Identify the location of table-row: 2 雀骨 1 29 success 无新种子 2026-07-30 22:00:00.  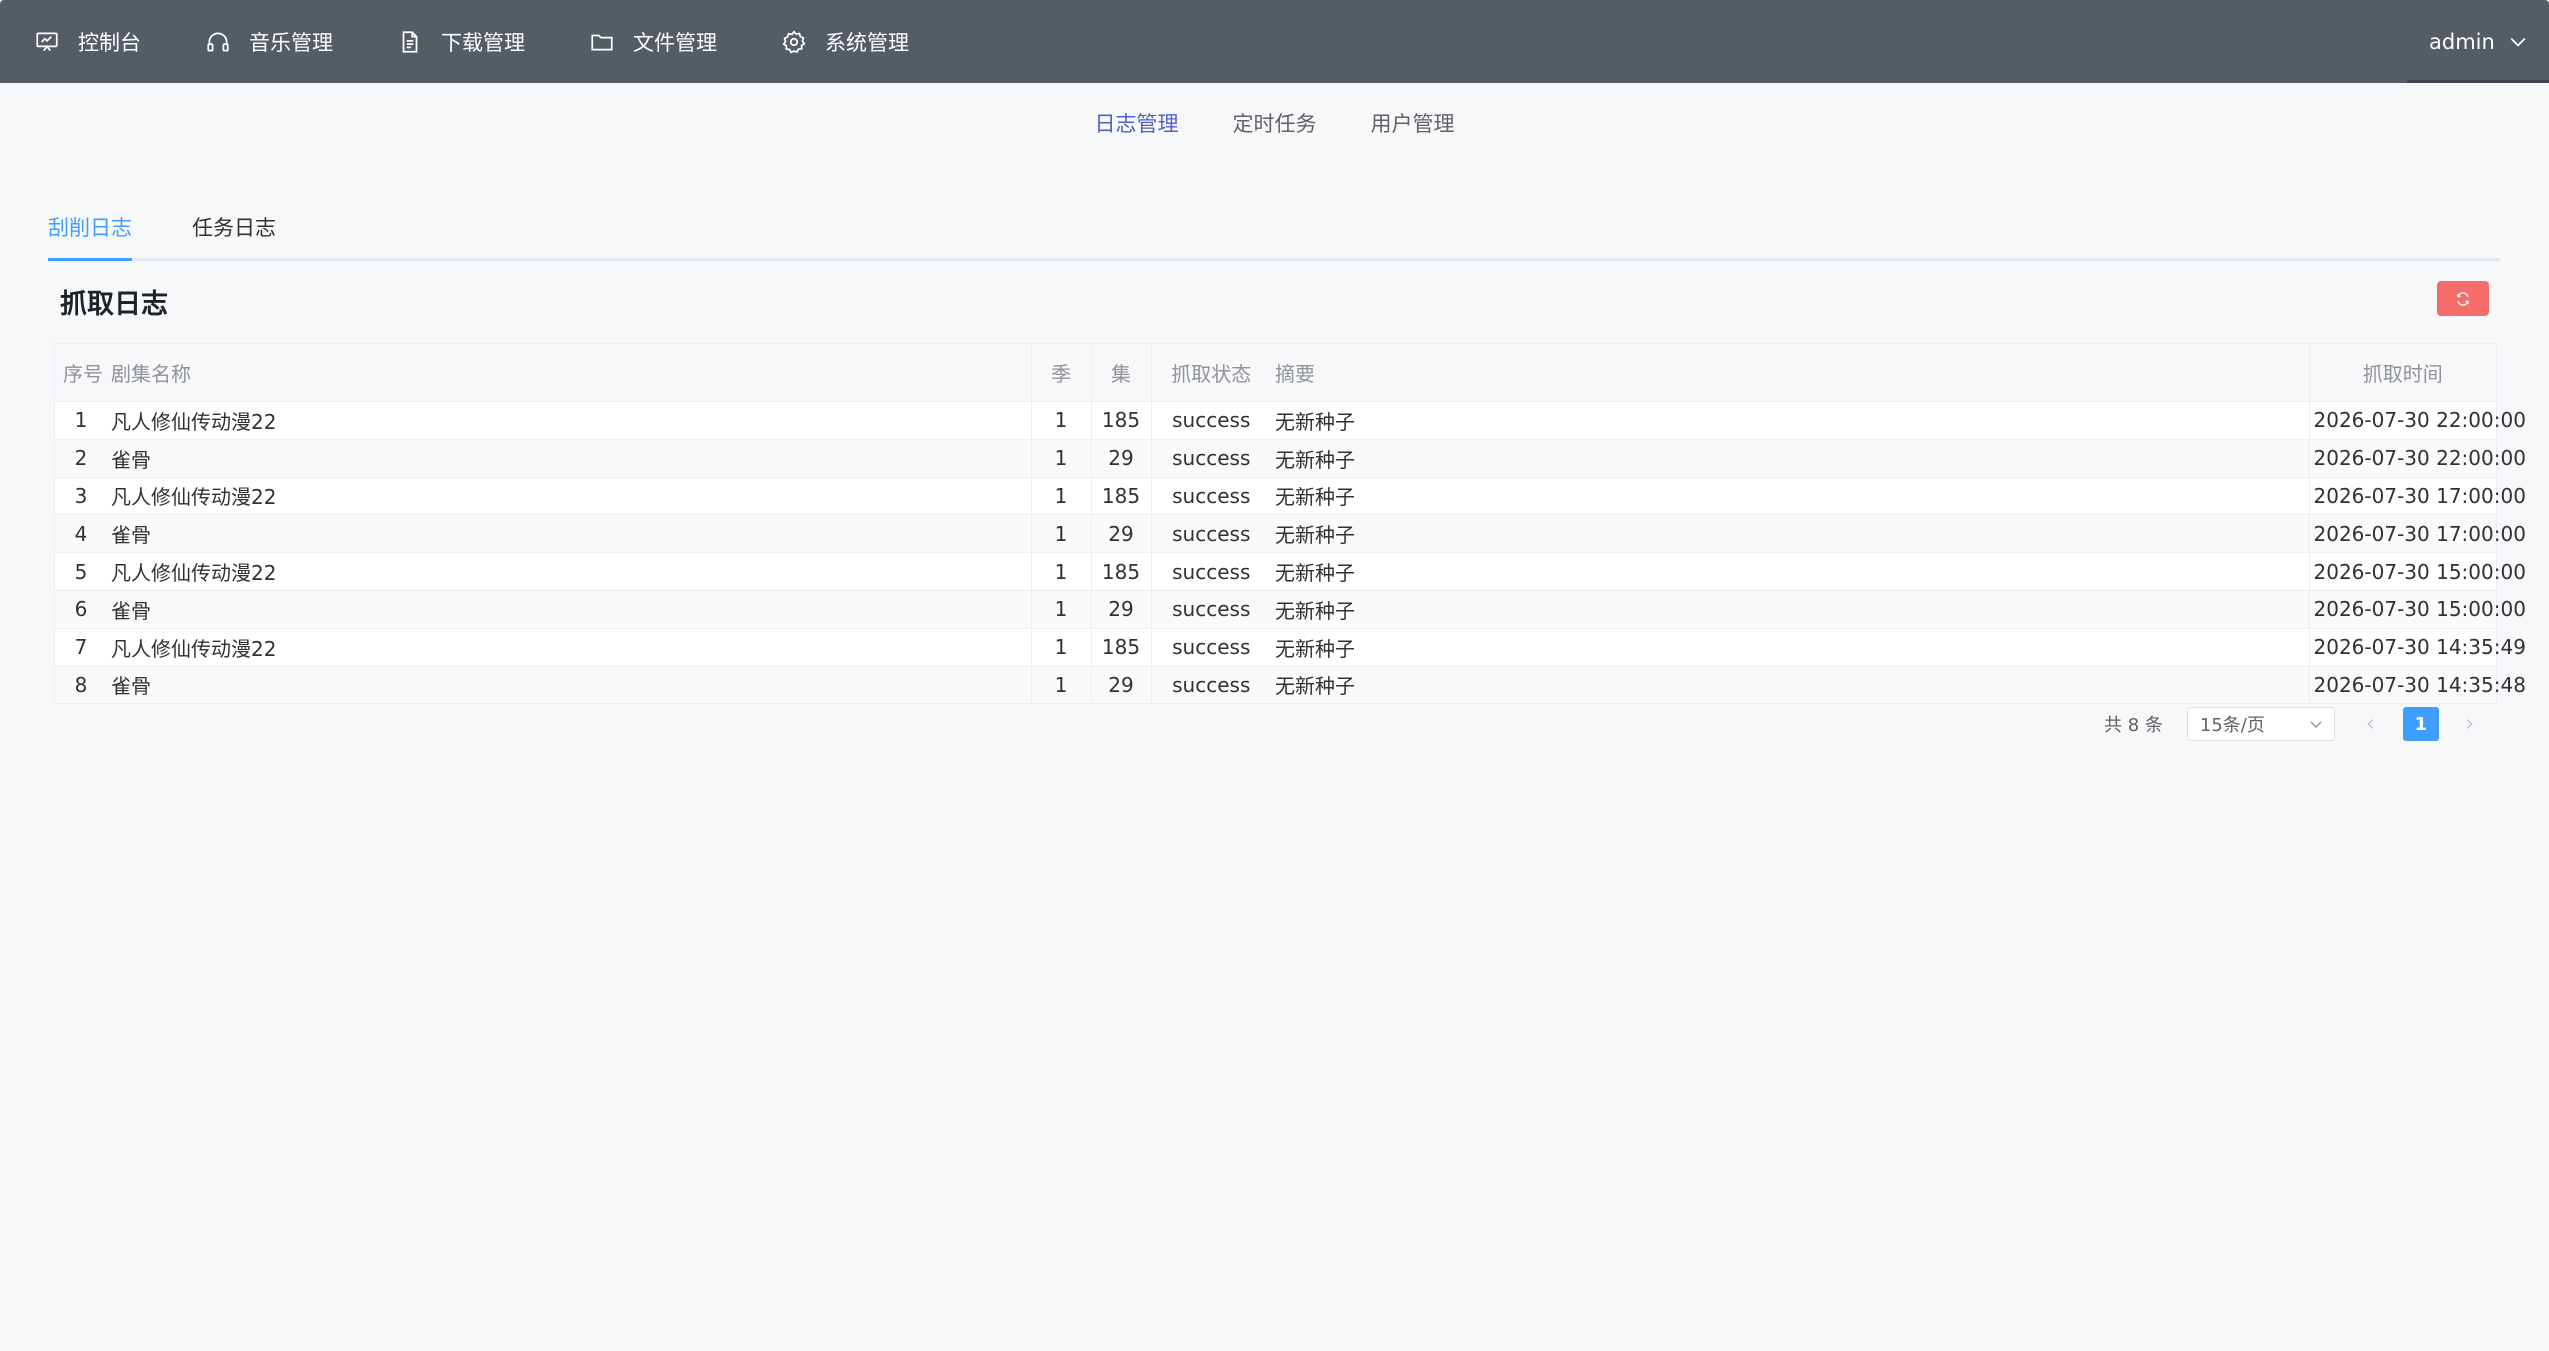
(1290, 458).